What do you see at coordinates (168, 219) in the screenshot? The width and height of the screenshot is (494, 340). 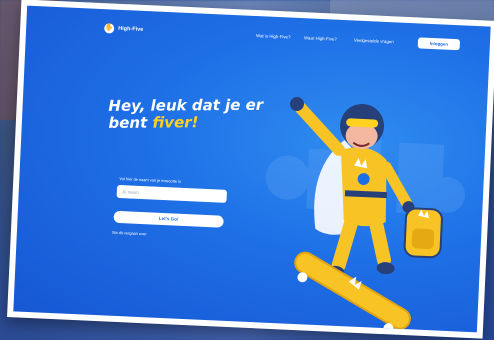 I see `lets-go-button: Let's Go!` at bounding box center [168, 219].